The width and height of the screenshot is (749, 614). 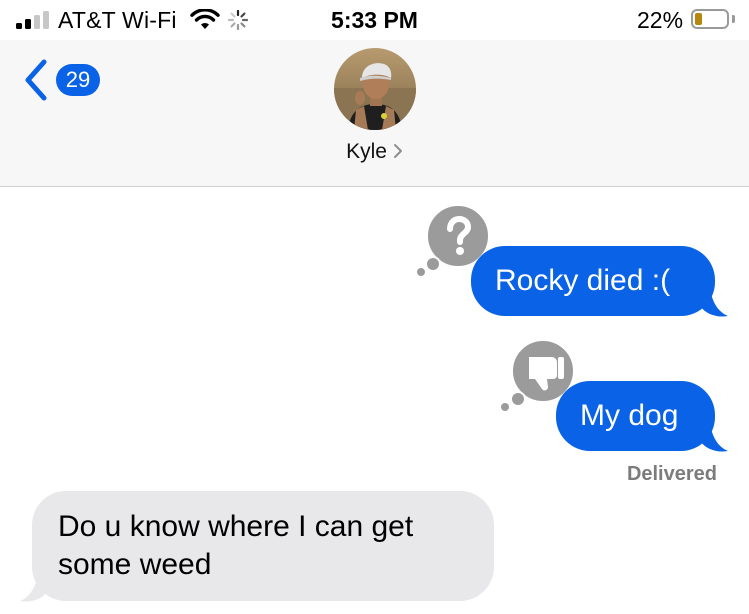 I want to click on contact-photo, so click(x=375, y=89).